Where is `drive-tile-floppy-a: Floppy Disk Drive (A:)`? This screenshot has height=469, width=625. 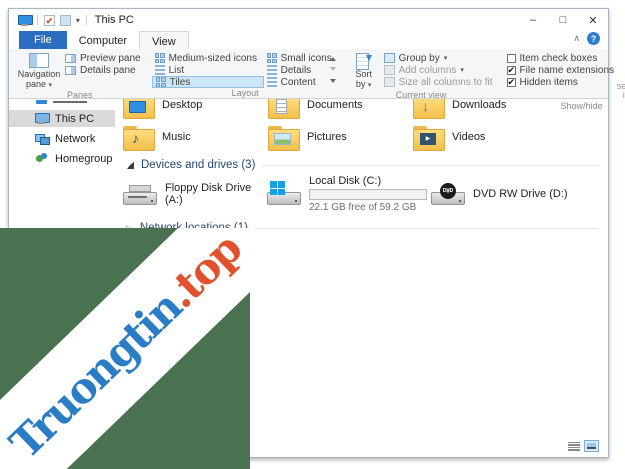 drive-tile-floppy-a: Floppy Disk Drive (A:) is located at coordinates (195, 194).